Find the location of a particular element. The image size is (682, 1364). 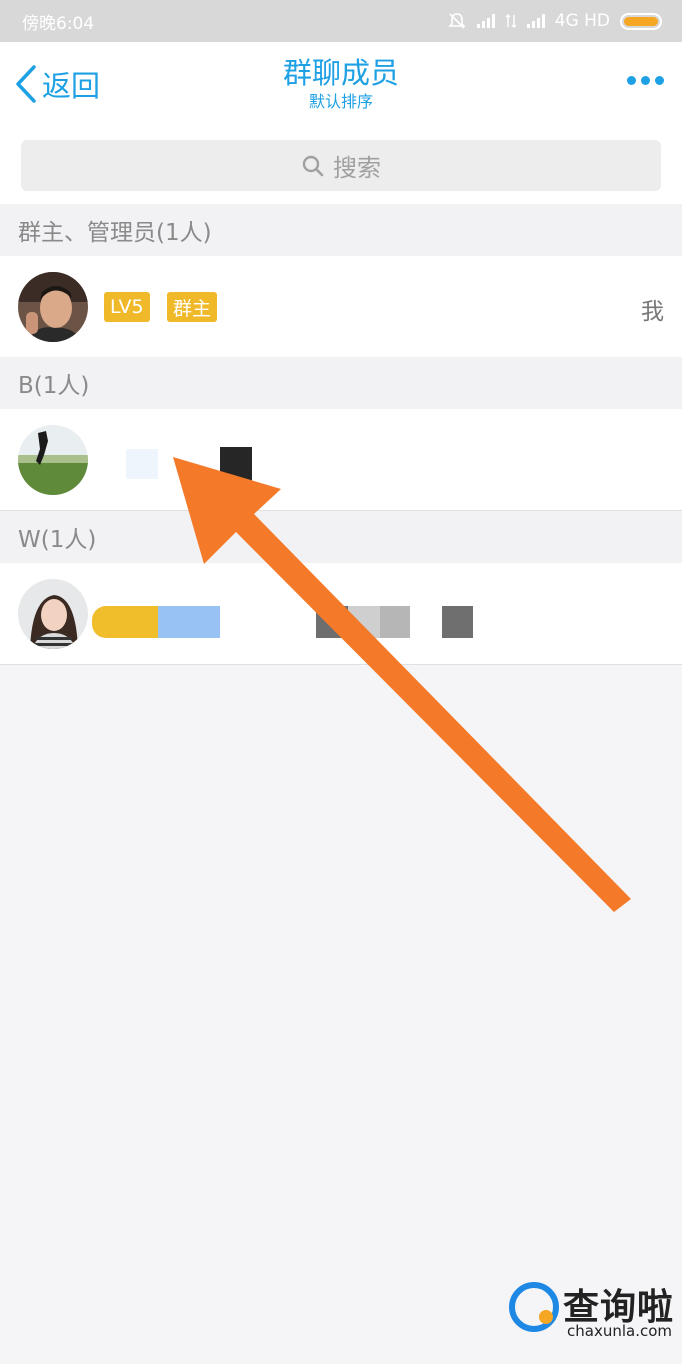

more-options-button is located at coordinates (645, 80).